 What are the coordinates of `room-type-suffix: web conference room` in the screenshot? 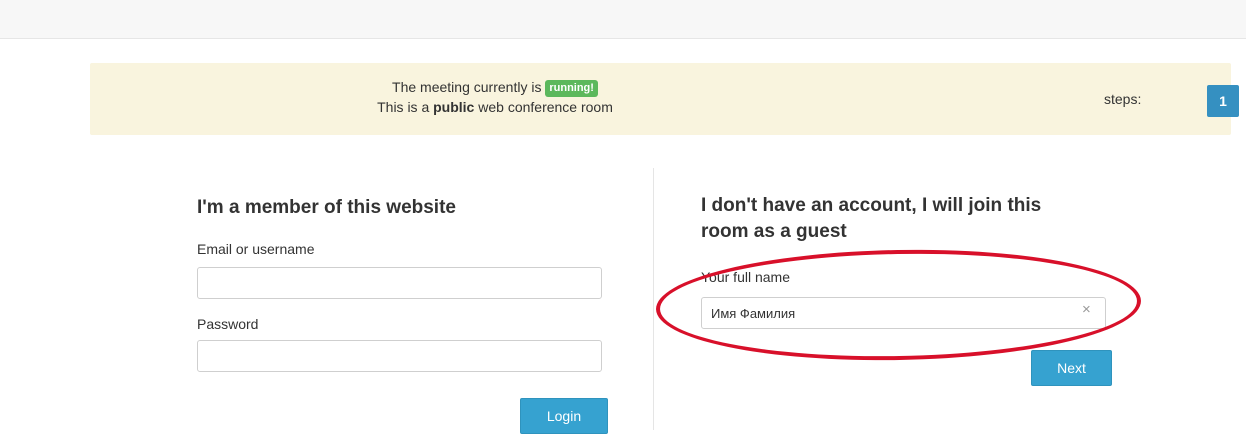 It's located at (543, 107).